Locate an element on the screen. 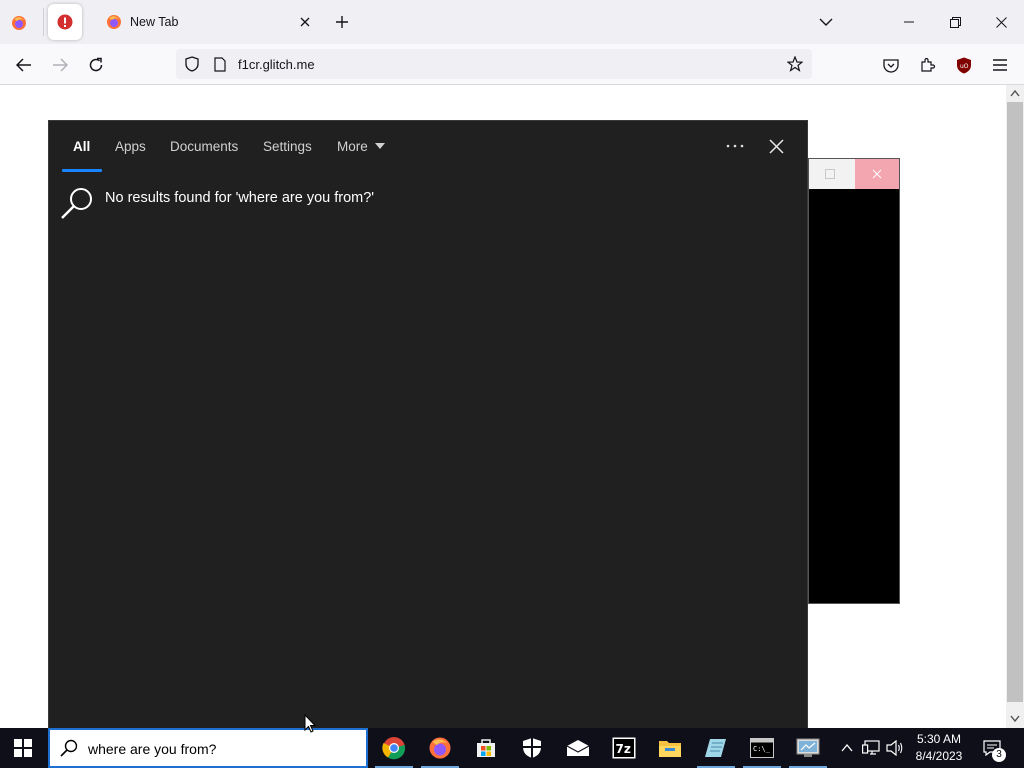  show-hidden-icons-button is located at coordinates (847, 748).